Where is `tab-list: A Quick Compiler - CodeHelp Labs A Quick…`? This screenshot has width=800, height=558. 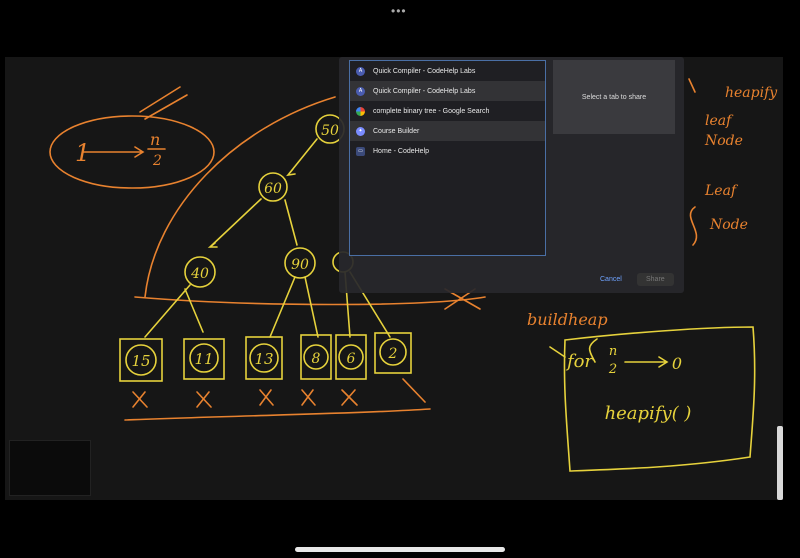 tab-list: A Quick Compiler - CodeHelp Labs A Quick… is located at coordinates (447, 158).